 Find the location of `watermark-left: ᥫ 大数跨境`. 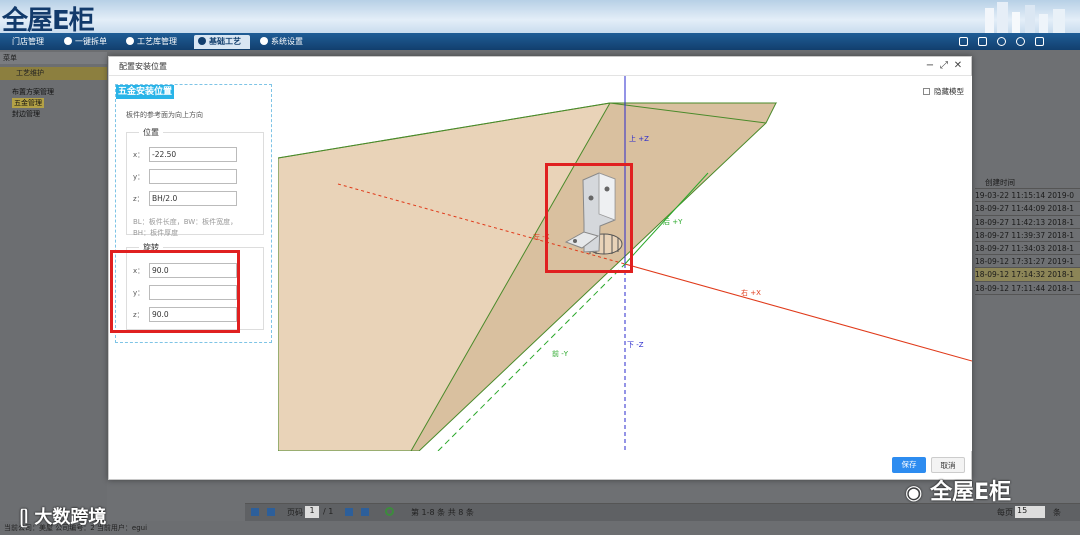

watermark-left: ᥫ 大数跨境 is located at coordinates (63, 517).